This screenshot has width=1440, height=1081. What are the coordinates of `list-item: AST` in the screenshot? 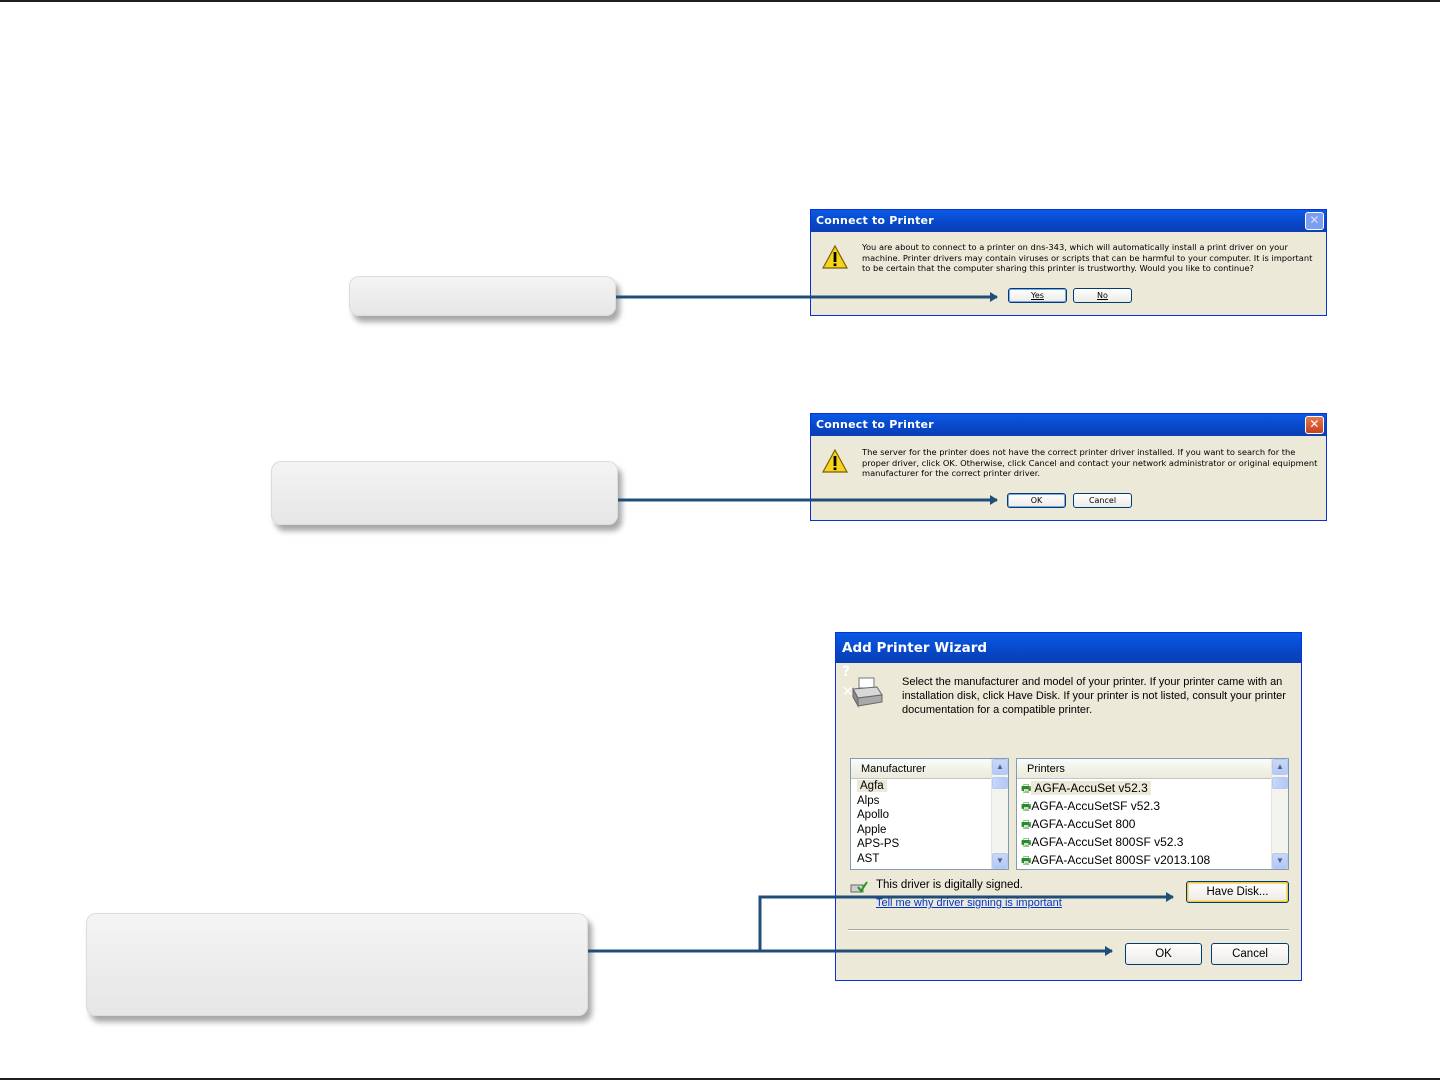 It's located at (932, 859).